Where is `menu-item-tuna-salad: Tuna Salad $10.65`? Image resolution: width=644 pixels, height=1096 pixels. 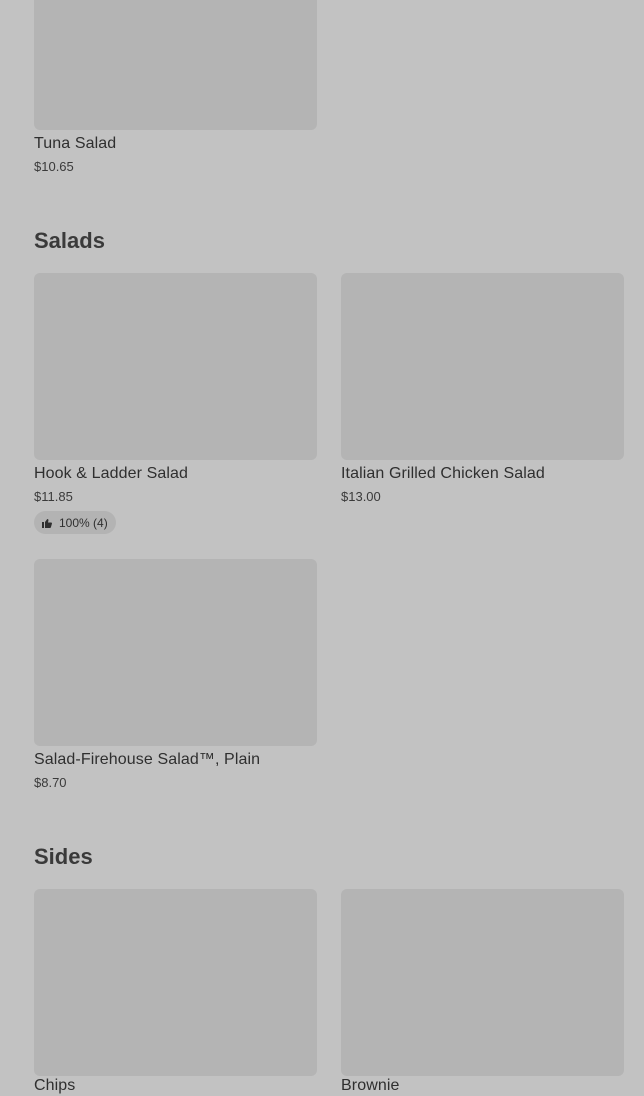 menu-item-tuna-salad: Tuna Salad $10.65 is located at coordinates (175, 90).